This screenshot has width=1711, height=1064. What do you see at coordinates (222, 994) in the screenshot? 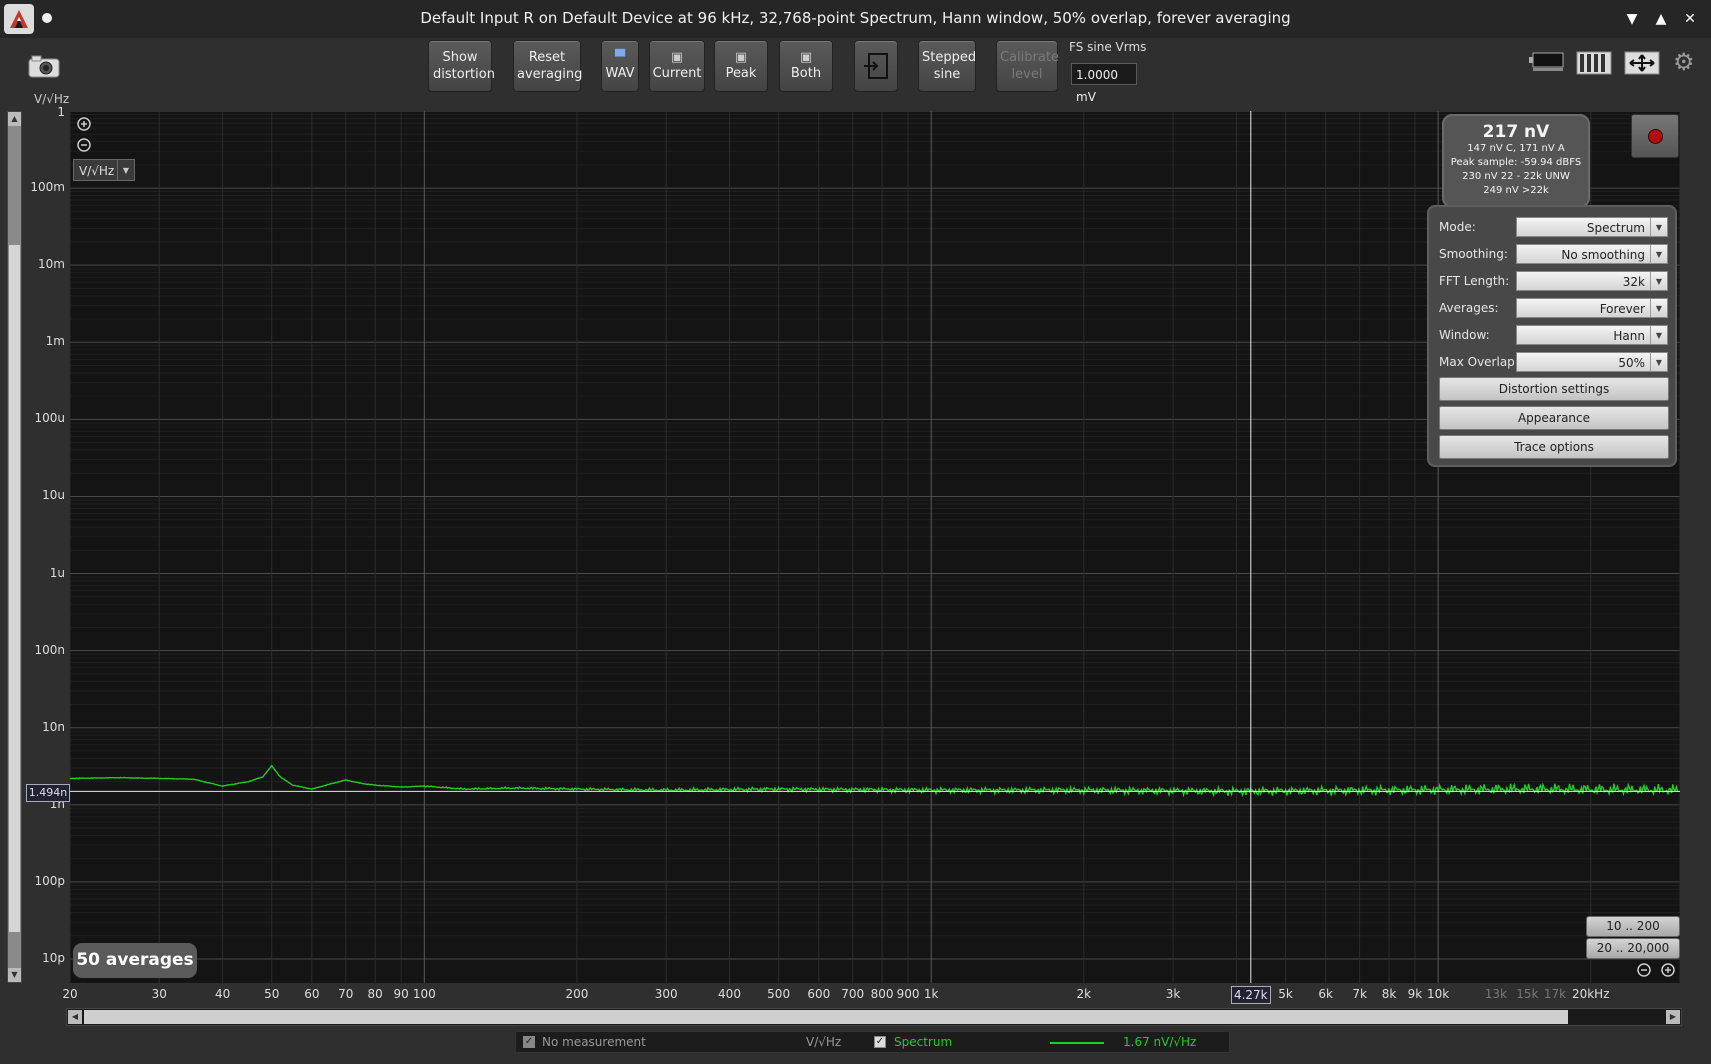
I see `x-tick-label: 40` at bounding box center [222, 994].